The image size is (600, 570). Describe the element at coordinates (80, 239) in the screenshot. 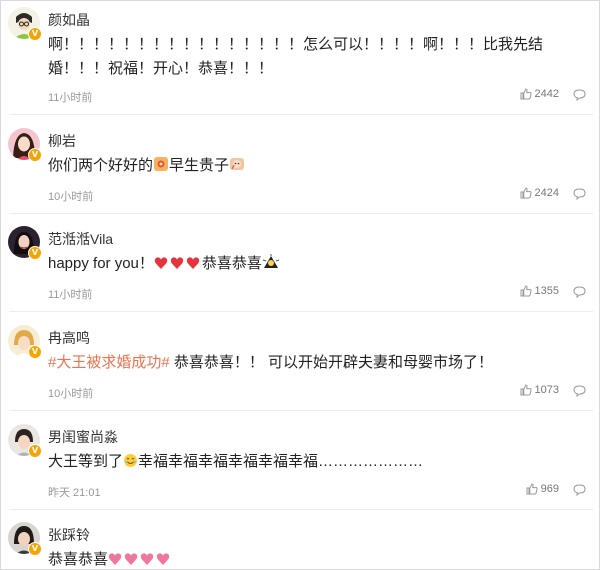

I see `commenter-name: 范湉湉Vila` at that location.